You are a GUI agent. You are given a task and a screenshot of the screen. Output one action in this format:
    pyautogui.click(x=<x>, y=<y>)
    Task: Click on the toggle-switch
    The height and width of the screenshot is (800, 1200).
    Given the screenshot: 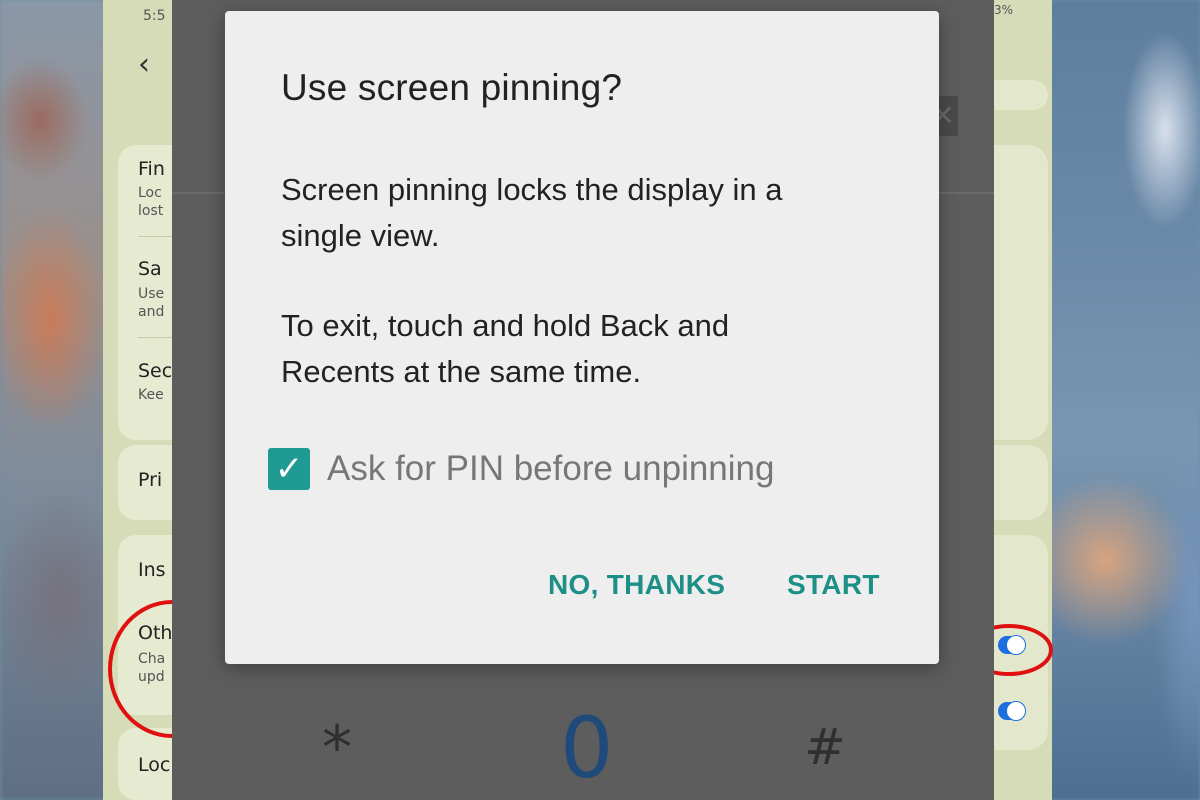 What is the action you would take?
    pyautogui.click(x=1012, y=711)
    